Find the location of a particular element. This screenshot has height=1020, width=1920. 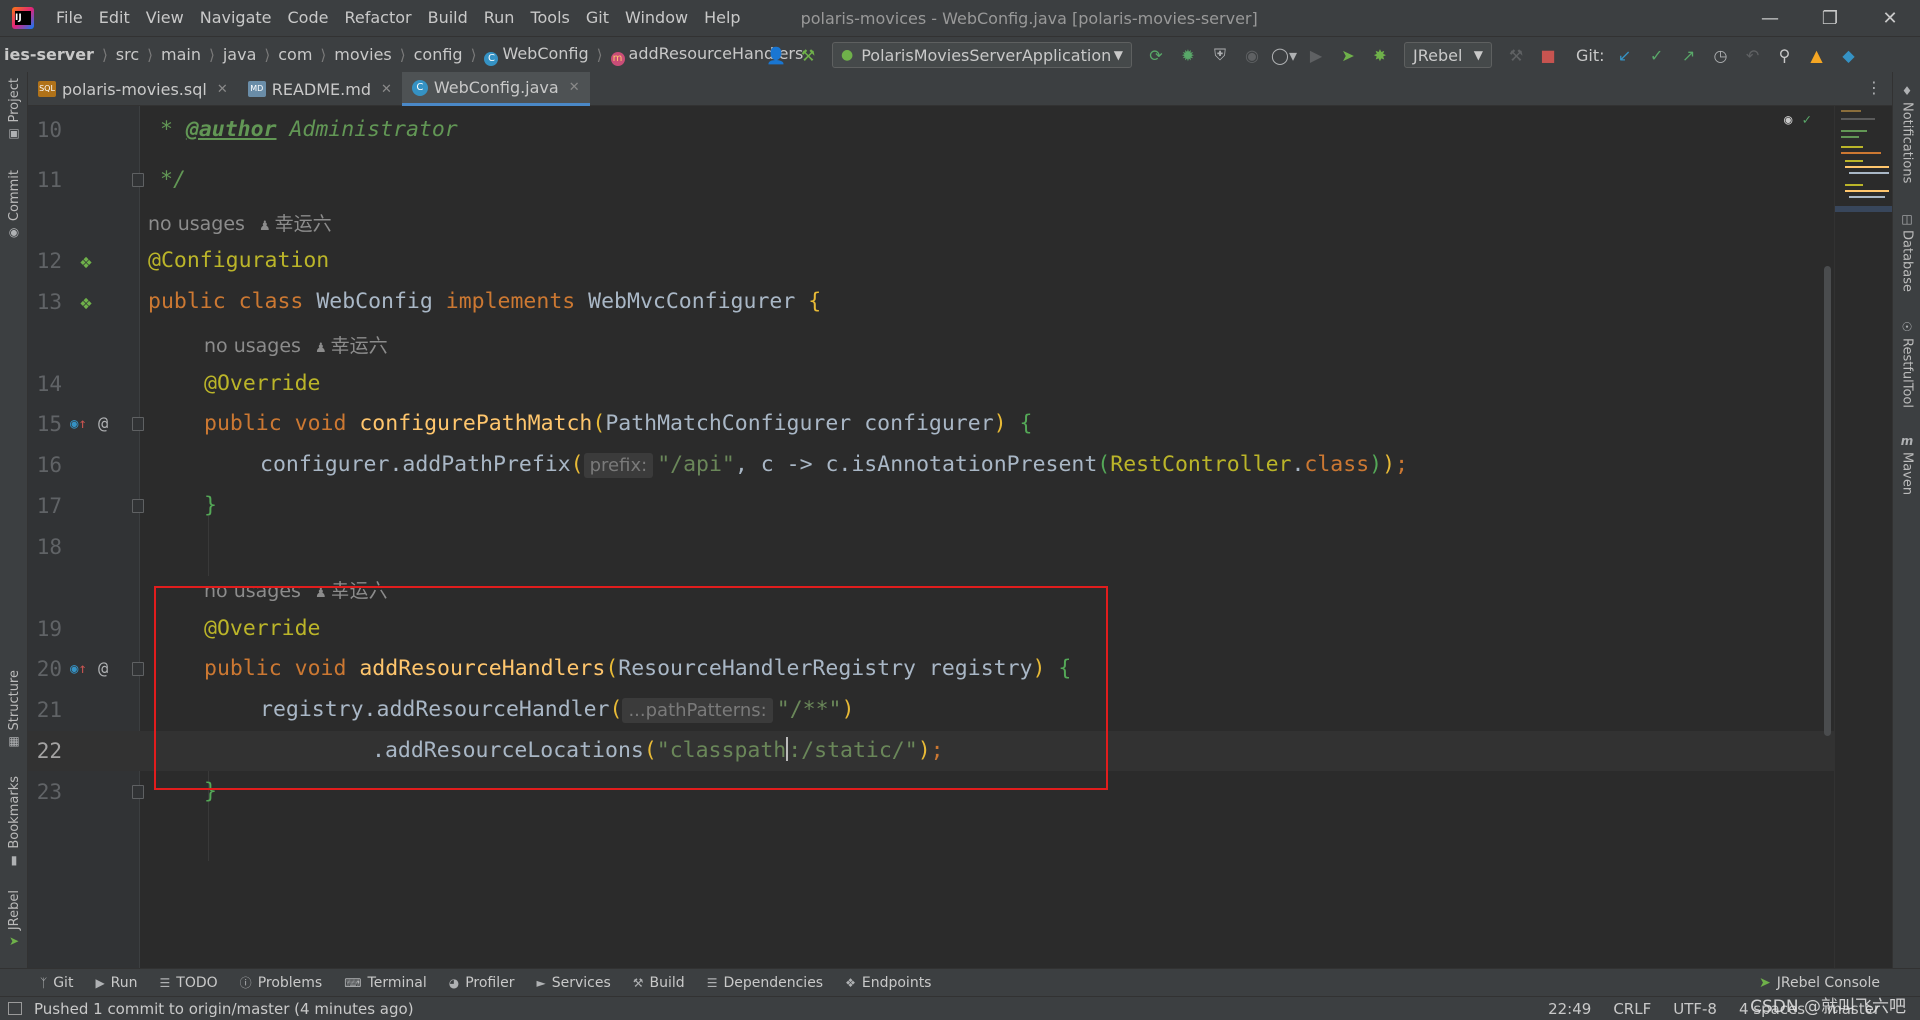

eye-crossed-icon: ◉ is located at coordinates (1788, 120).